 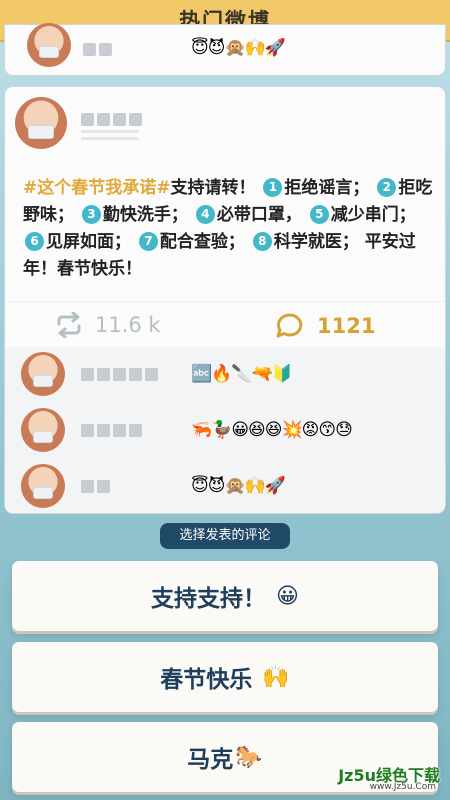 I want to click on number-badge: 8, so click(x=262, y=241).